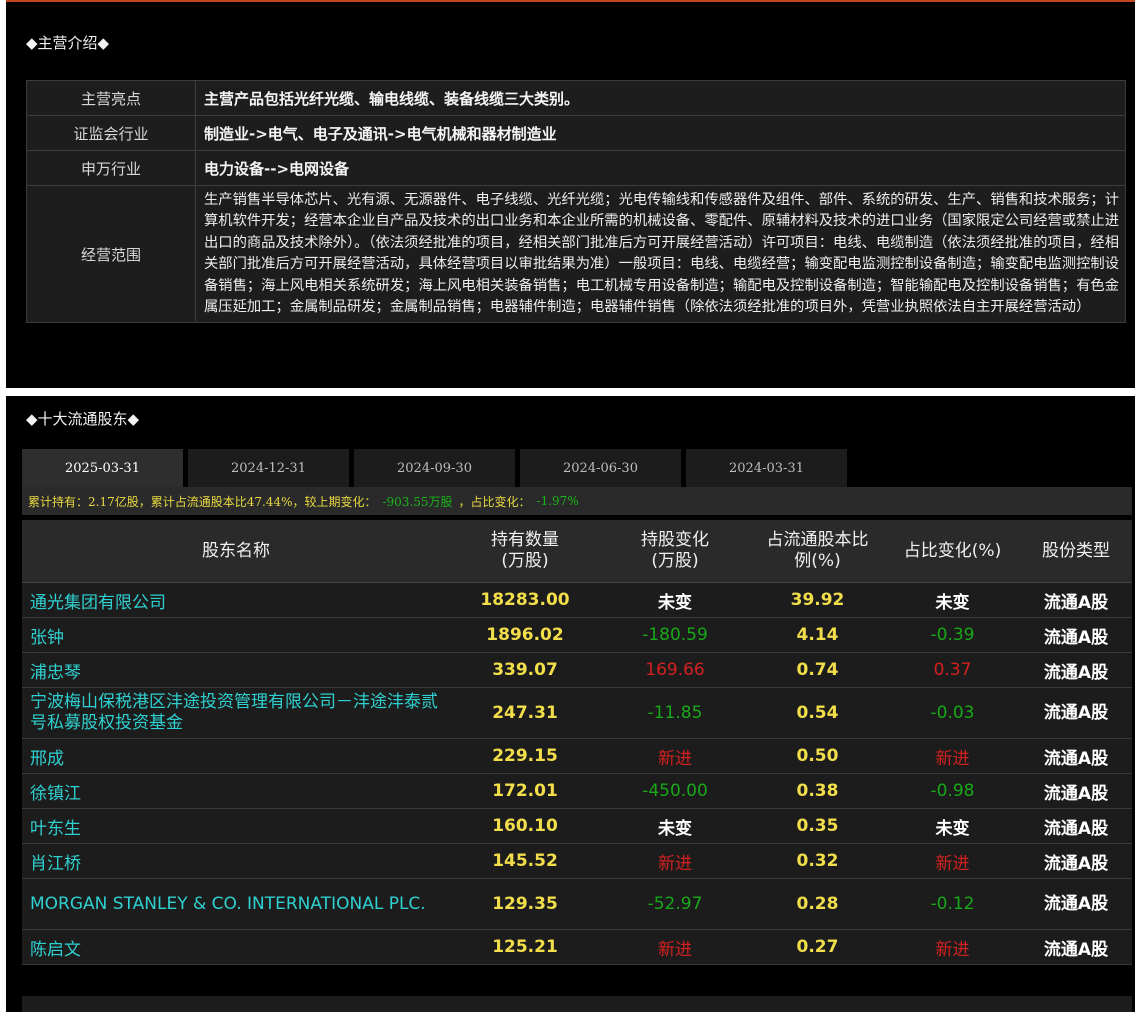  Describe the element at coordinates (817, 713) in the screenshot. I see `float-ratio: 0.54` at that location.